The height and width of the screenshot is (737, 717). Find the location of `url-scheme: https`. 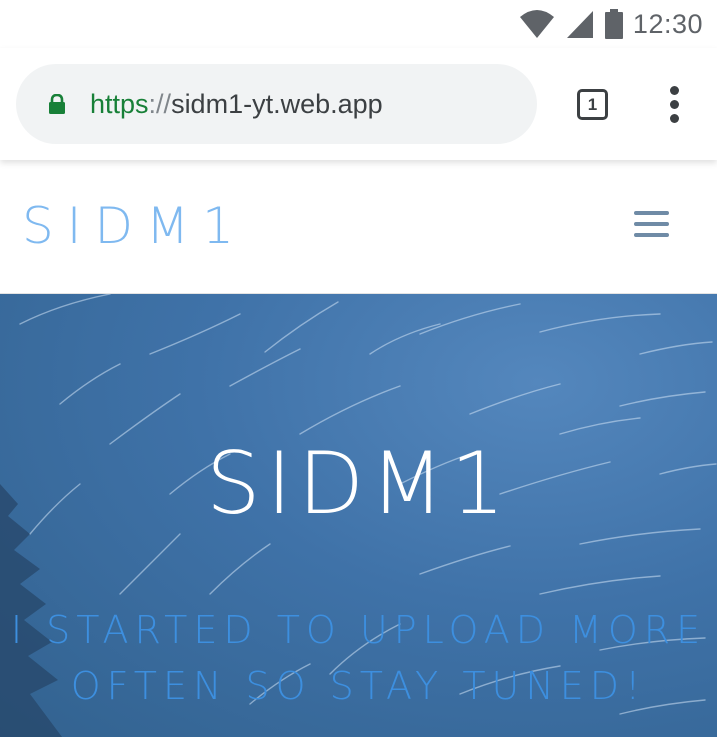

url-scheme: https is located at coordinates (119, 104).